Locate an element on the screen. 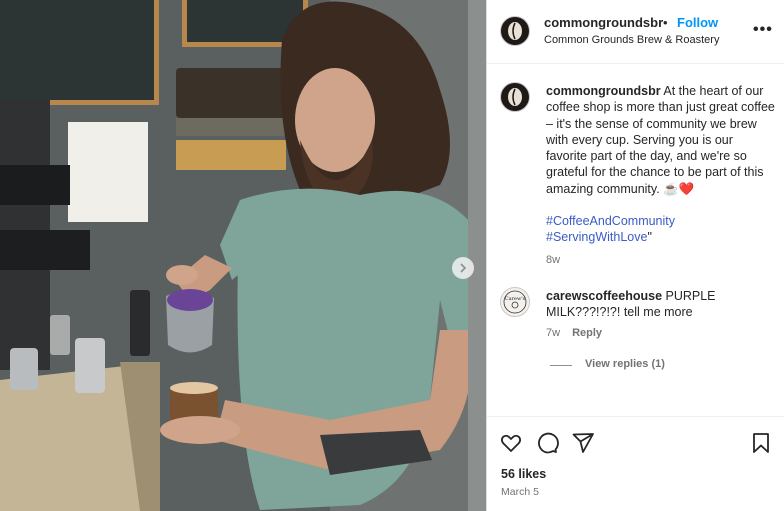 This screenshot has height=511, width=784. caption-username: commongroundsbr is located at coordinates (603, 91).